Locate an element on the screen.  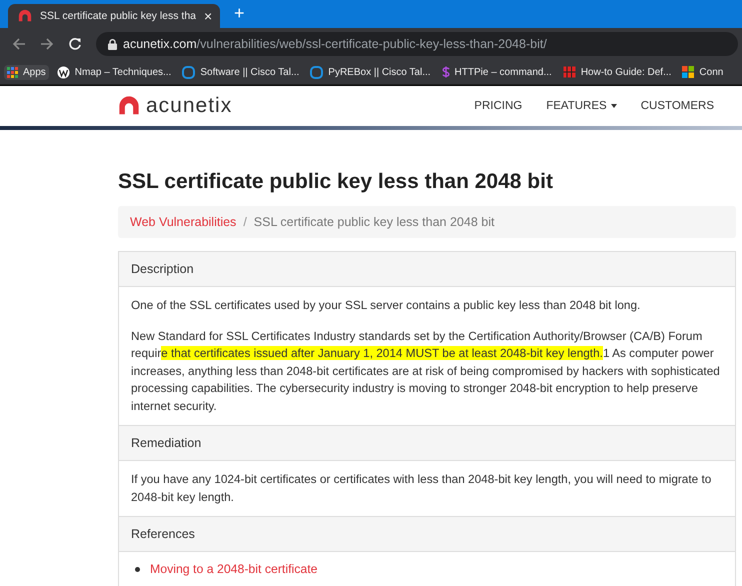
new-tab-button: + is located at coordinates (239, 13).